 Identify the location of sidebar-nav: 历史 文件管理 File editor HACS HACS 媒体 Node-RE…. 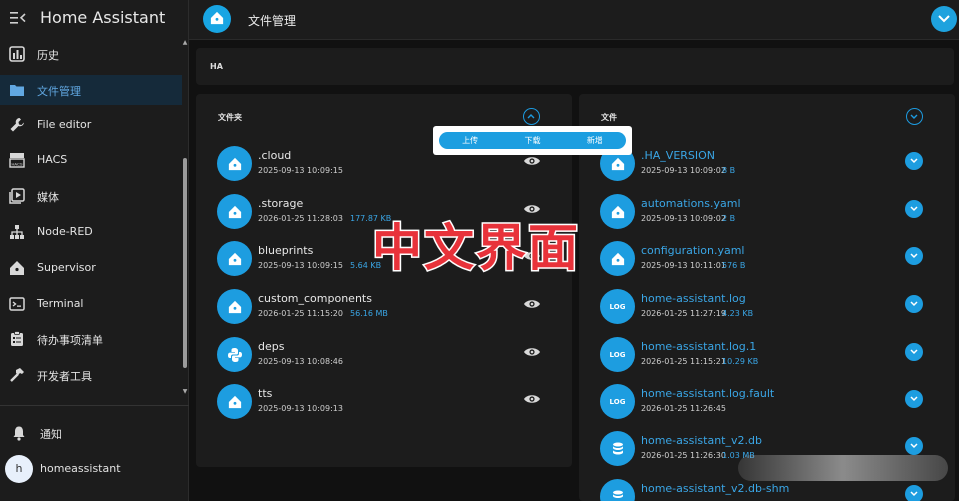
(91, 218).